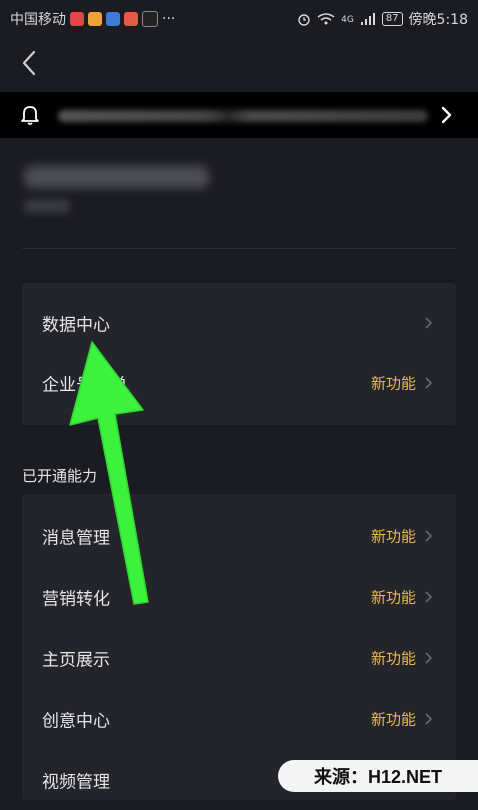  I want to click on notice-bar, so click(239, 115).